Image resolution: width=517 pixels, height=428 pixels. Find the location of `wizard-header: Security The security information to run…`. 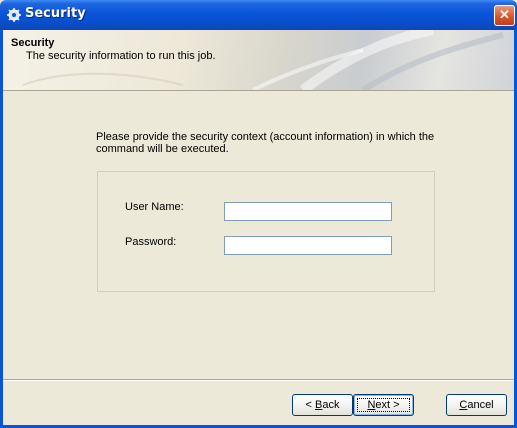

wizard-header: Security The security information to run… is located at coordinates (258, 60).